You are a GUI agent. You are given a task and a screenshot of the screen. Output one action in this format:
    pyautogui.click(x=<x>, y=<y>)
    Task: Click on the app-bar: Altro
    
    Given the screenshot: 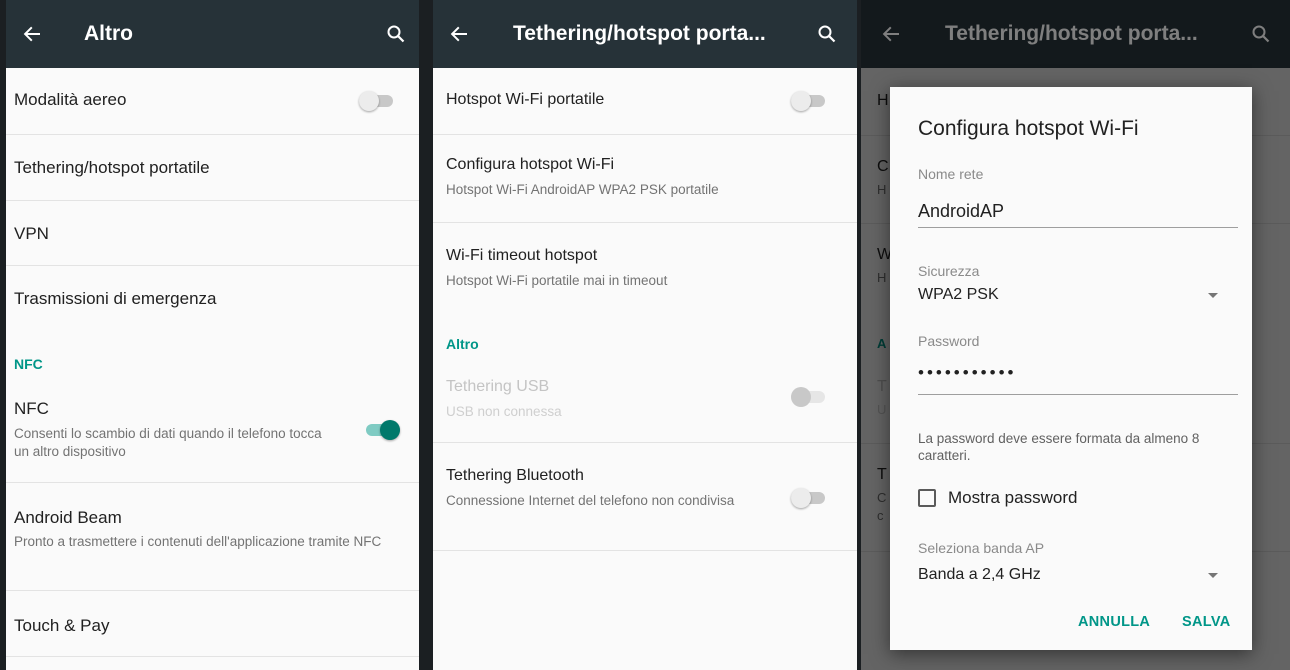 What is the action you would take?
    pyautogui.click(x=212, y=34)
    